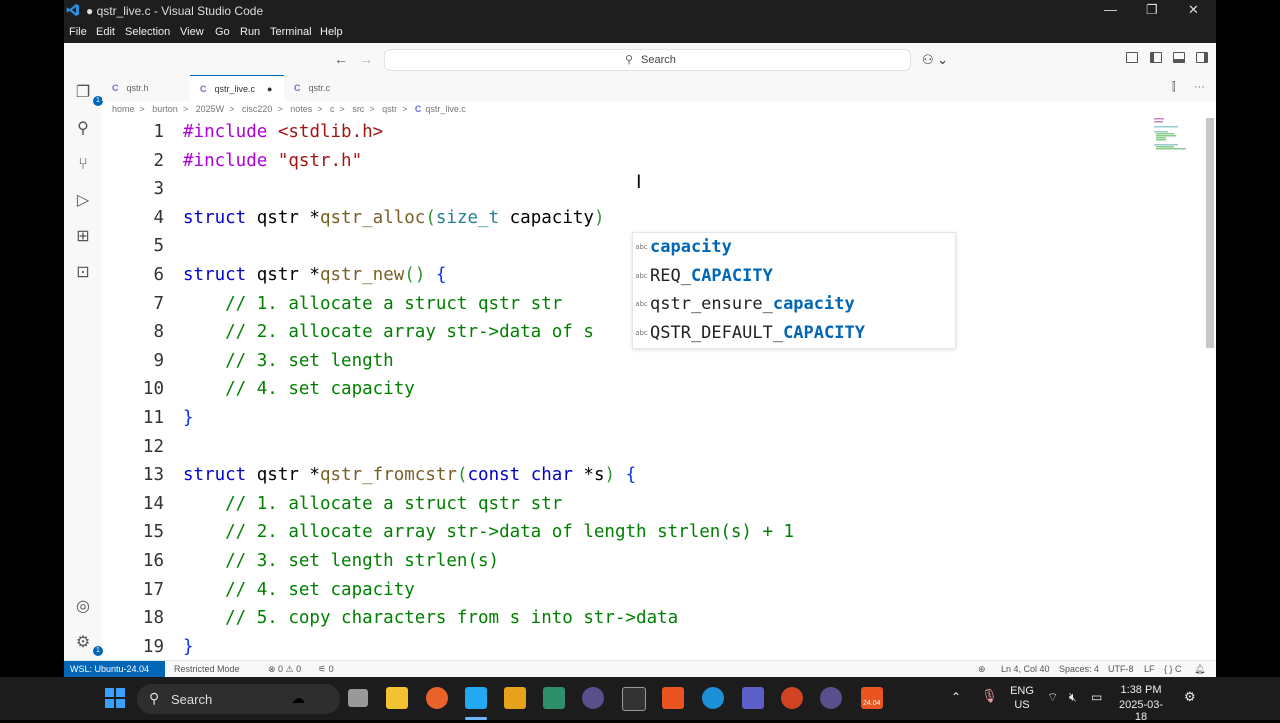  I want to click on ports-indicator: ⚟ 0, so click(326, 669).